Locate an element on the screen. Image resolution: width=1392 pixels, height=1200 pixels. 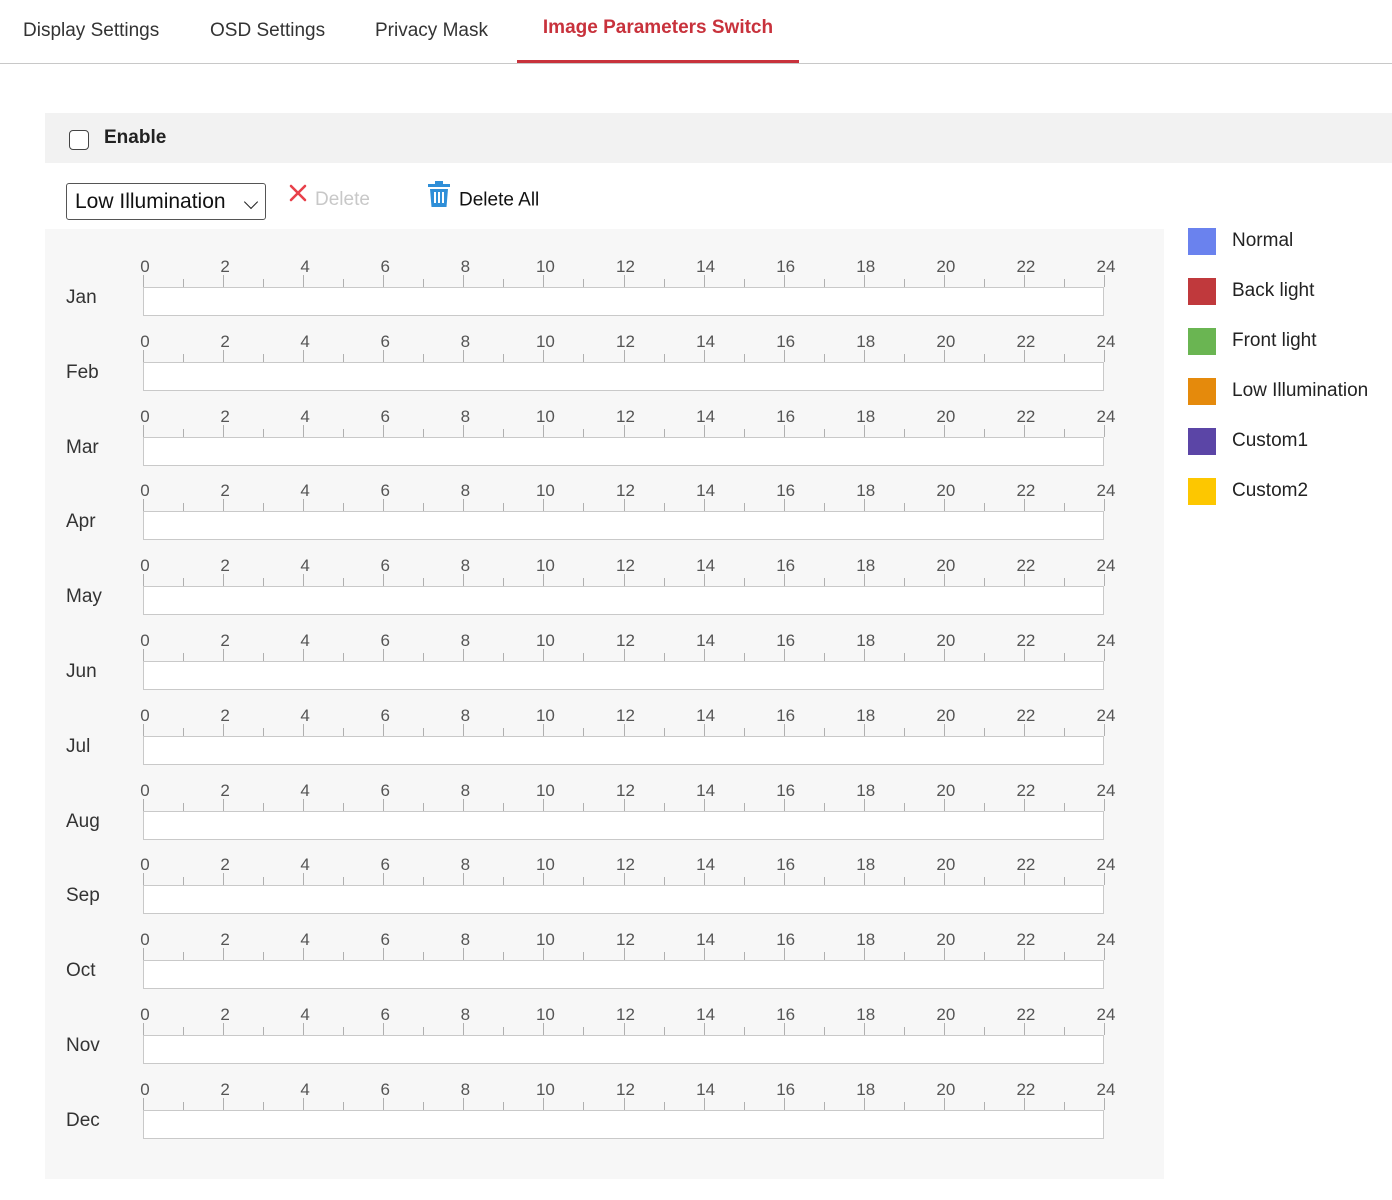
enable-checkbox is located at coordinates (79, 140).